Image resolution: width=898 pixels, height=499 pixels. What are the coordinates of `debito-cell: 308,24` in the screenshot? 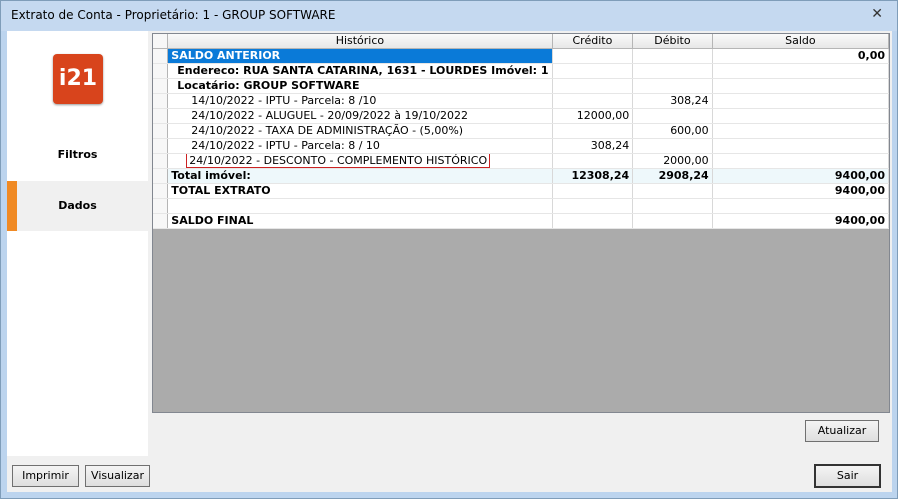 It's located at (672, 101).